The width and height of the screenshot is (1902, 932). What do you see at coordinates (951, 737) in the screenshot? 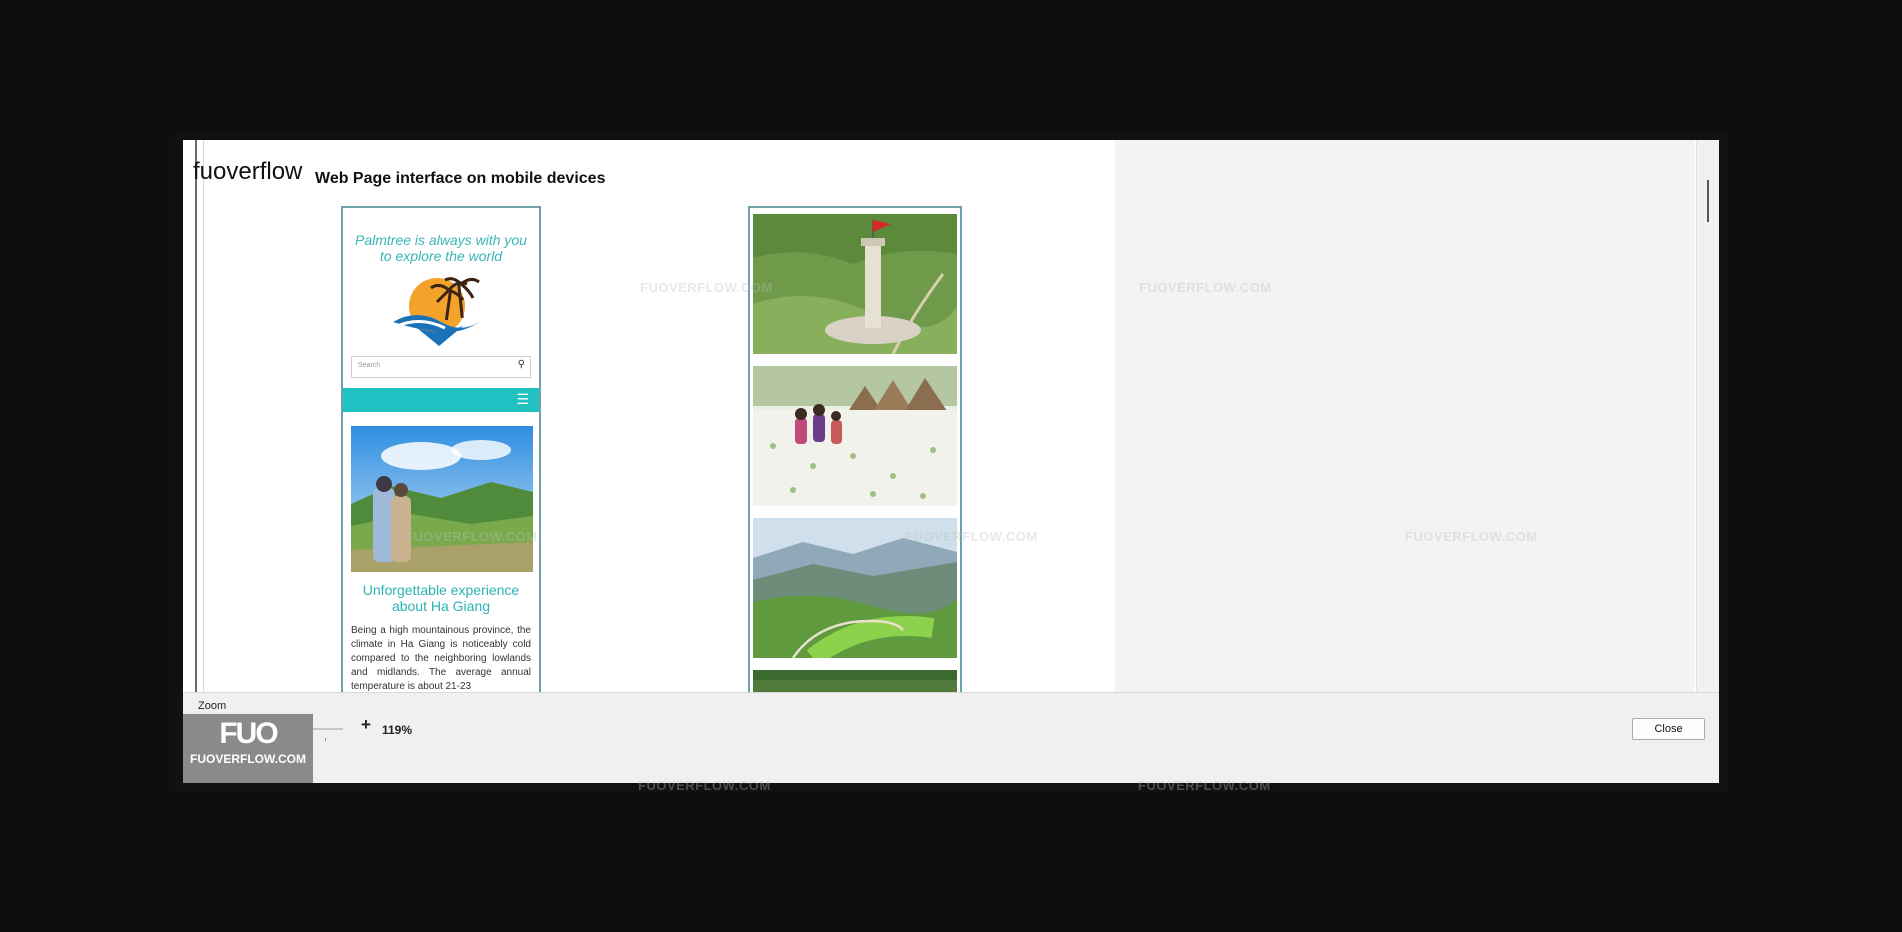
I see `zoom-panel: Zoom - + 119% Close` at bounding box center [951, 737].